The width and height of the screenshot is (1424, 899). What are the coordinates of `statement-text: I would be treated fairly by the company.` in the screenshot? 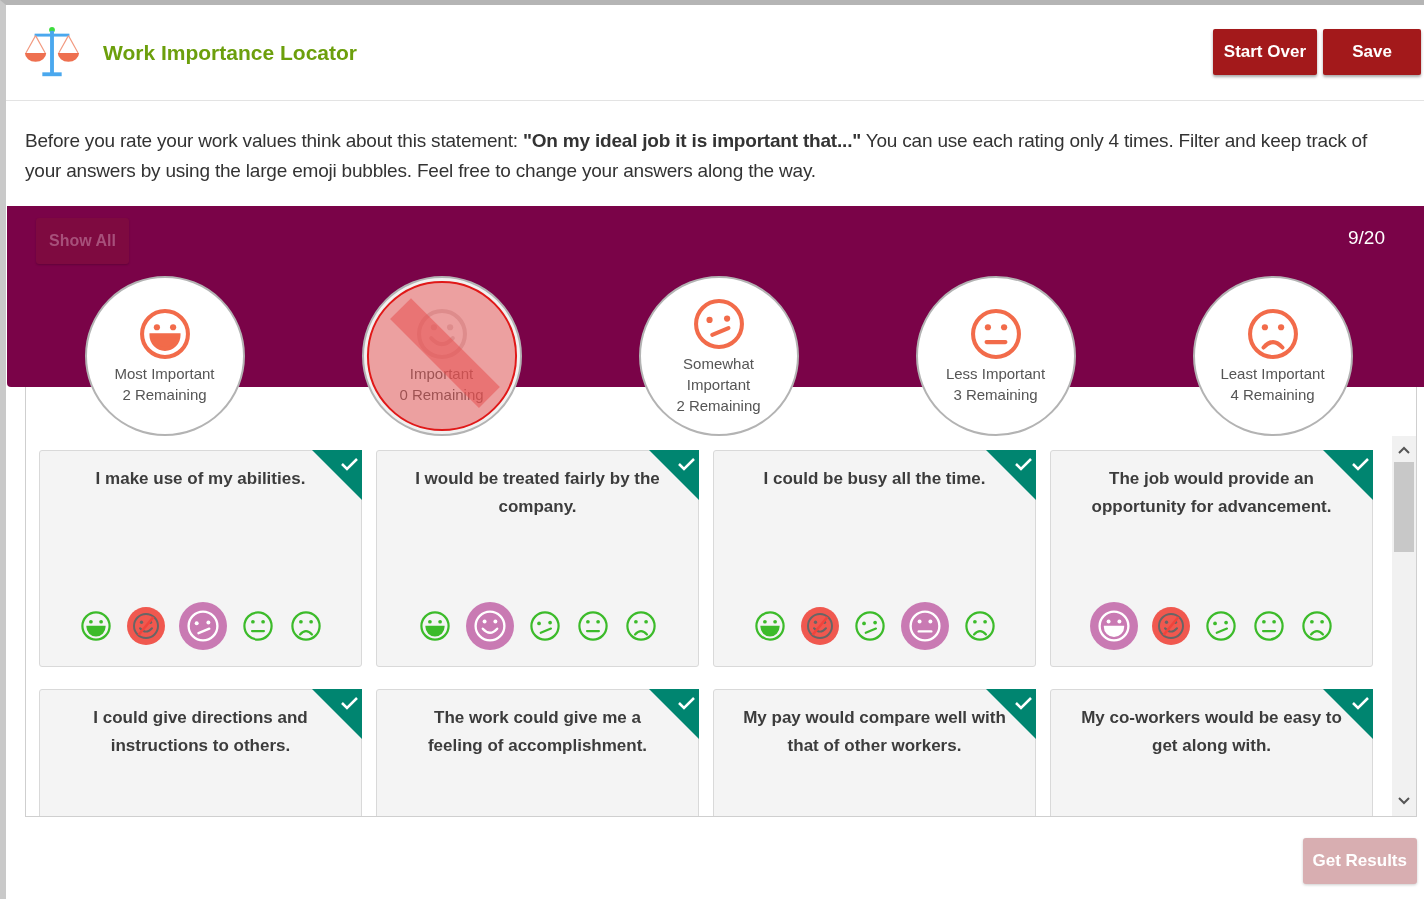 It's located at (537, 493).